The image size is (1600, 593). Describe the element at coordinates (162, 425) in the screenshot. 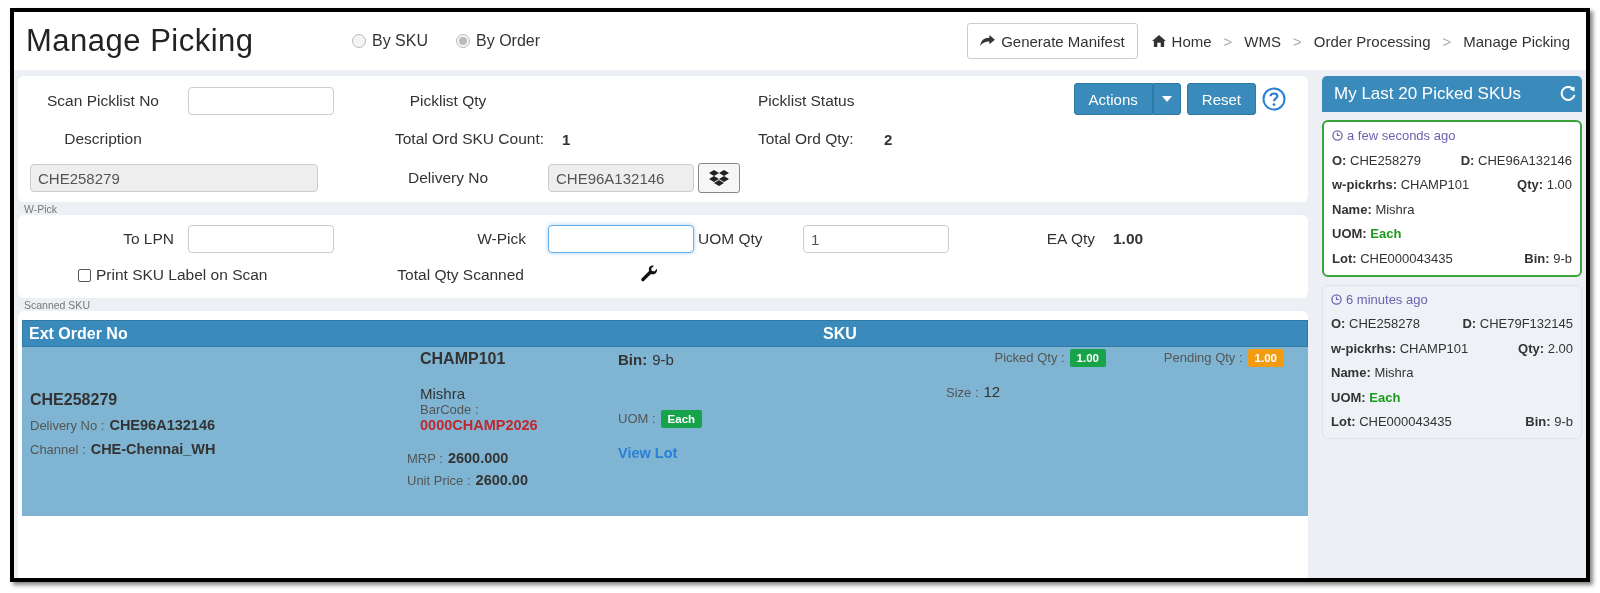

I see `field-value: CHE96A132146` at that location.